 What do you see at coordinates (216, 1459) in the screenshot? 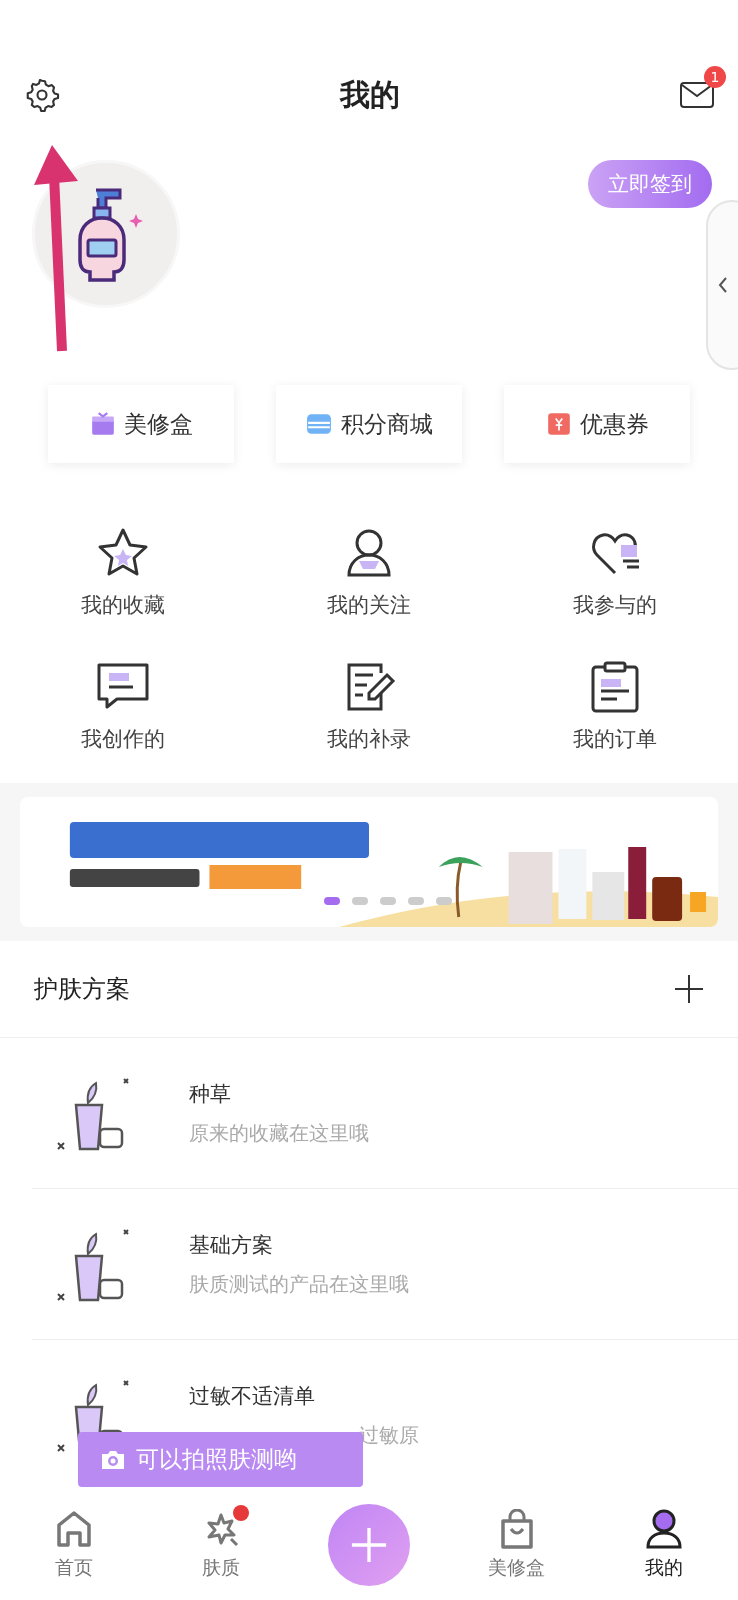
I see `tooltip-text: 可以拍照肤测哟` at bounding box center [216, 1459].